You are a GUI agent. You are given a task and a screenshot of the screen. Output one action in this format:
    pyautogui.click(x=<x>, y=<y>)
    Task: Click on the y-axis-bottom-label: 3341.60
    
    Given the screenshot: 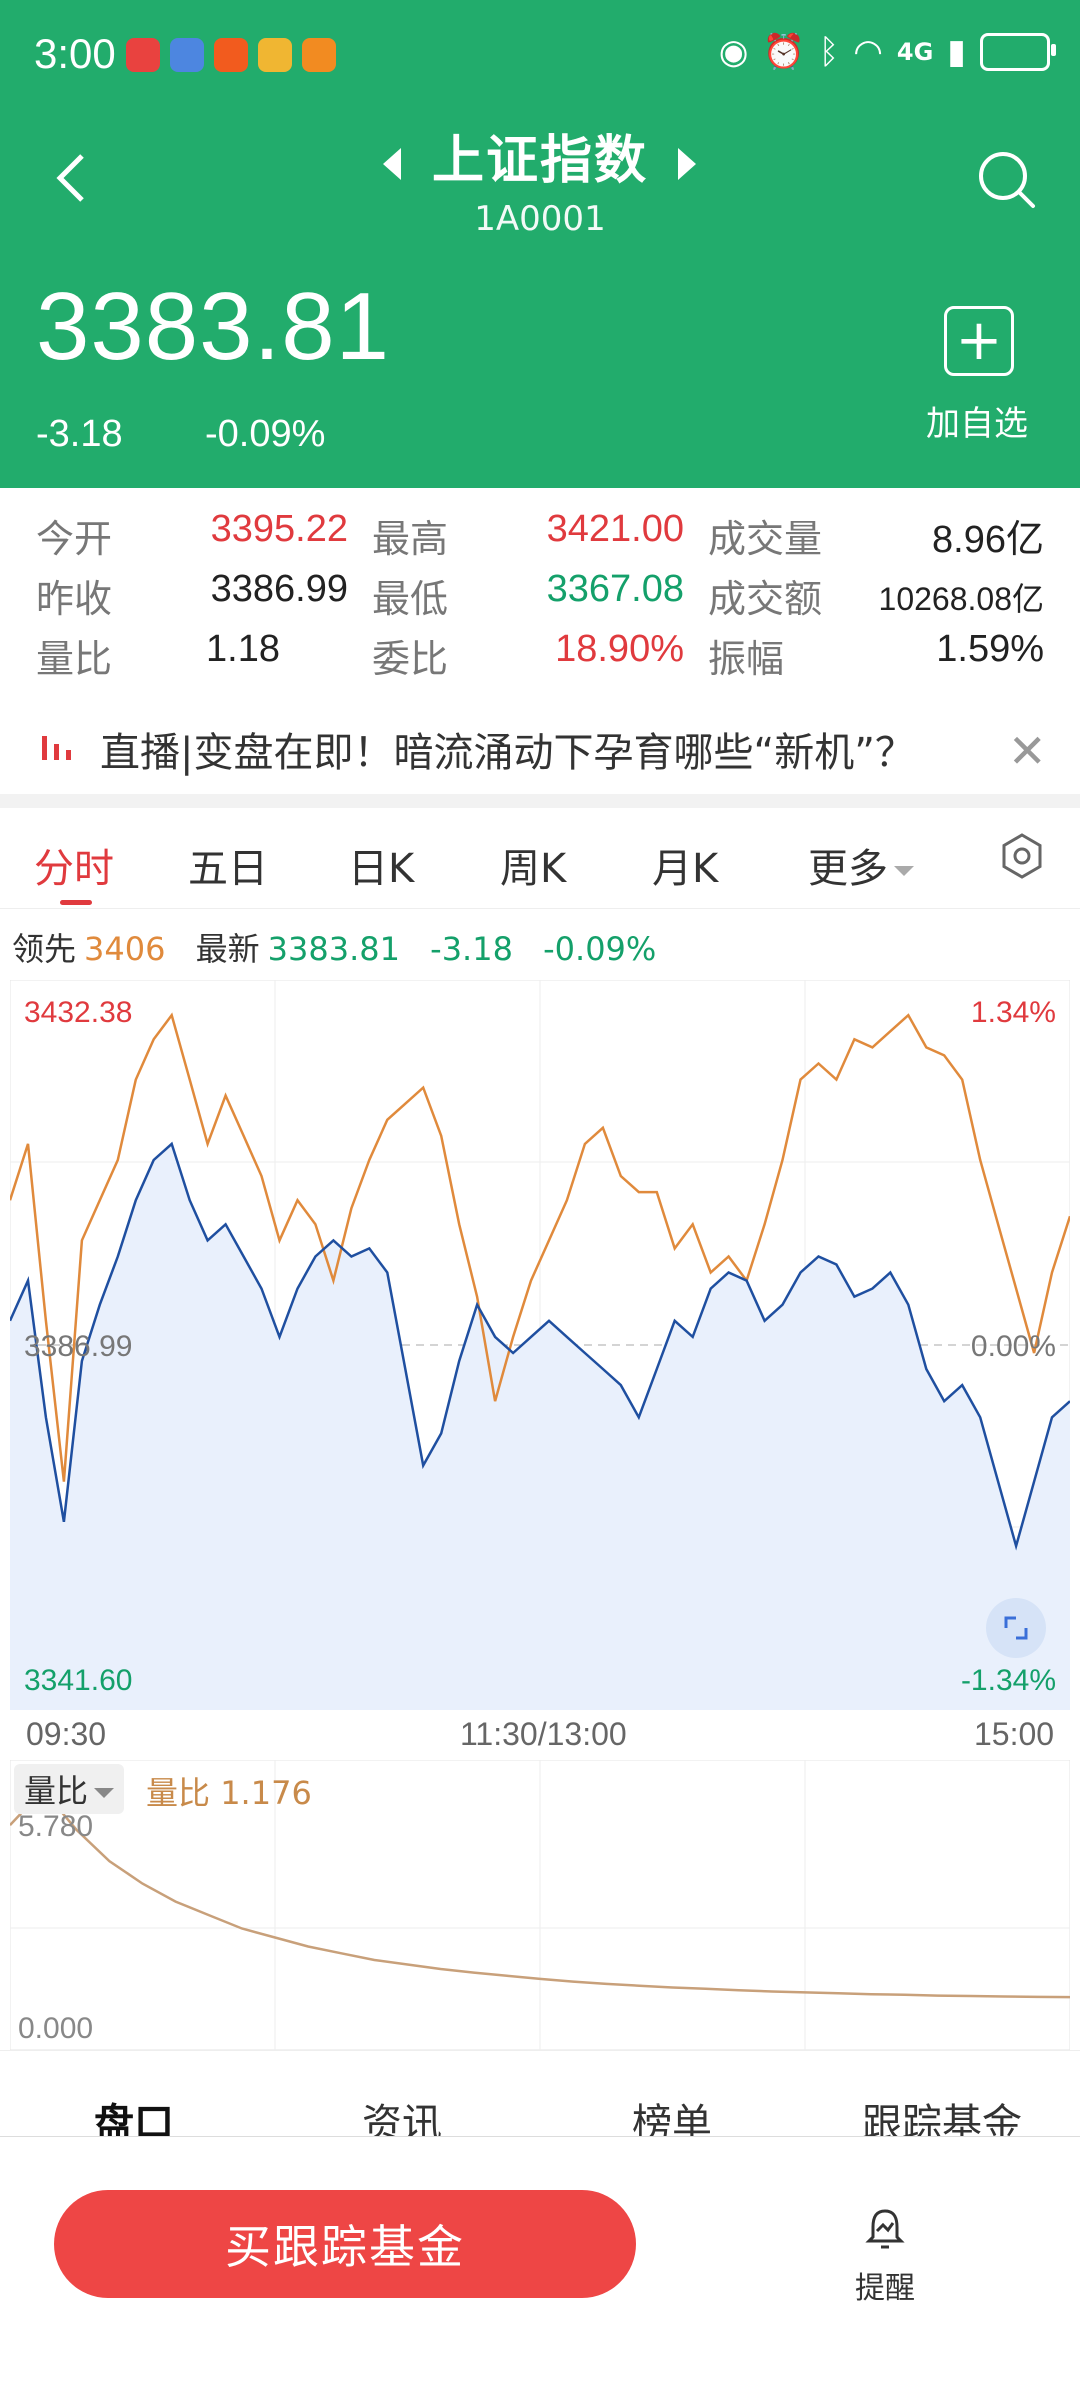 What is the action you would take?
    pyautogui.click(x=78, y=1680)
    